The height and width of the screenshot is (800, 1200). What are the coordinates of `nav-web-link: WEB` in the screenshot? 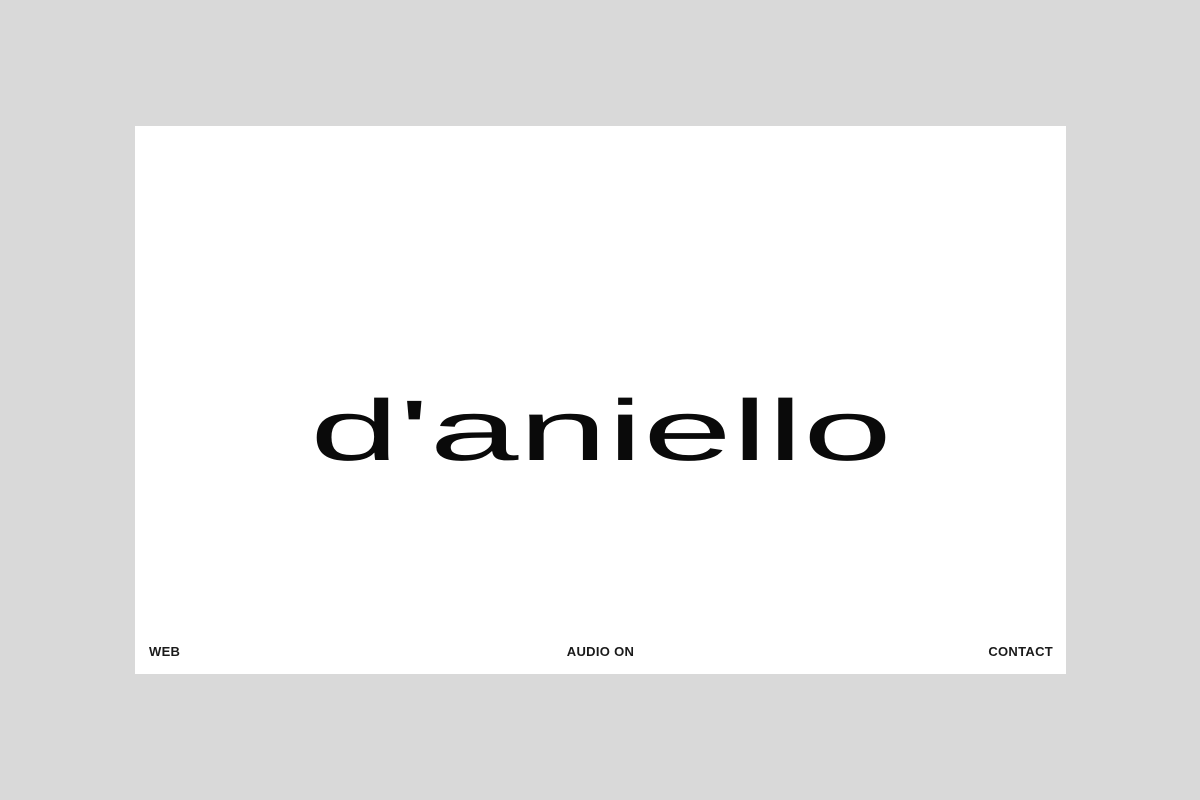 It's located at (164, 652).